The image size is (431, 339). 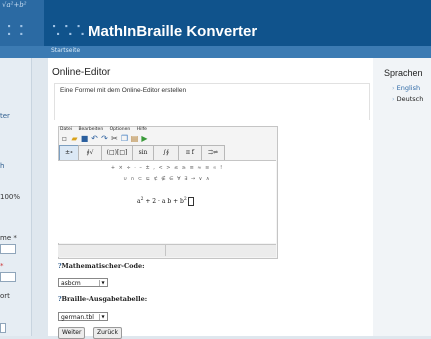 What do you see at coordinates (144, 138) in the screenshot?
I see `help-icon: ▶` at bounding box center [144, 138].